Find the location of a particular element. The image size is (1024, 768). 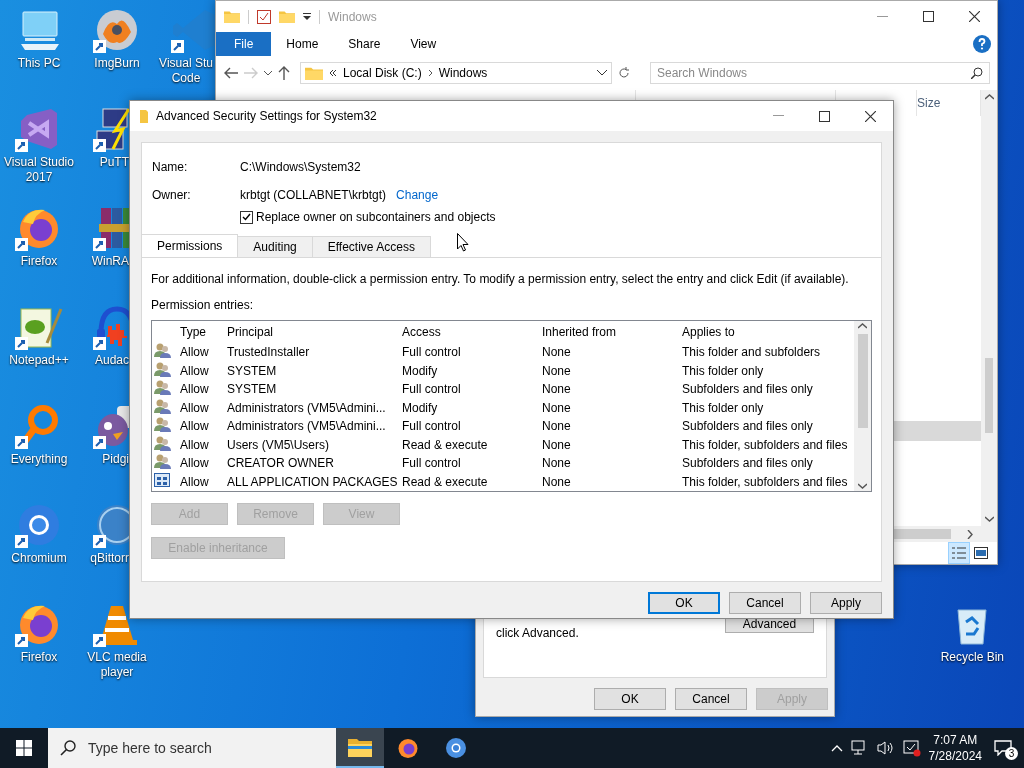

ribbon-tab: File is located at coordinates (244, 44).